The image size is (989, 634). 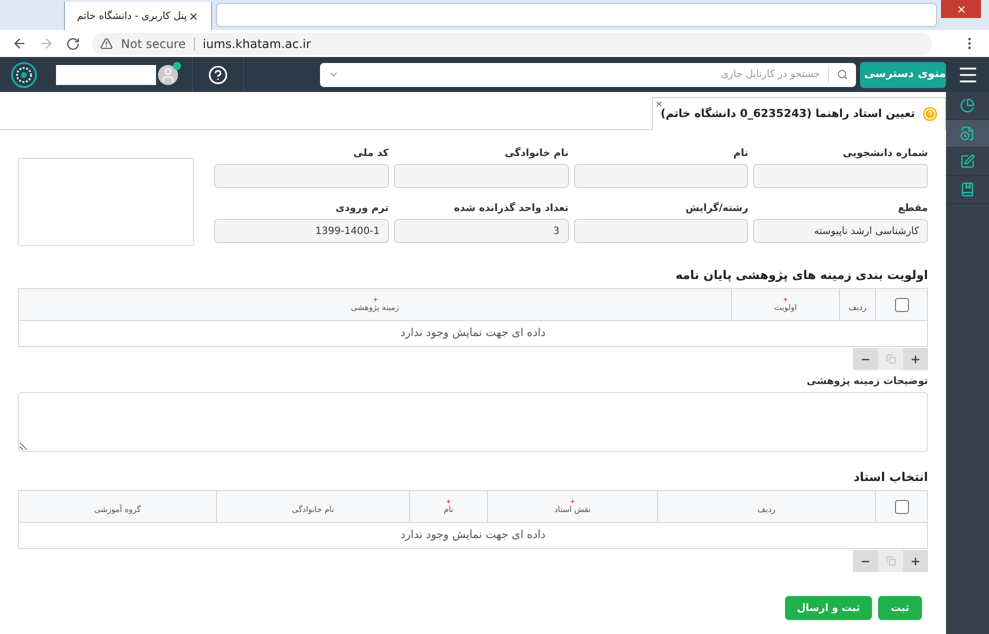 I want to click on search-input: جستجو در کارتابل جاری, so click(x=583, y=74).